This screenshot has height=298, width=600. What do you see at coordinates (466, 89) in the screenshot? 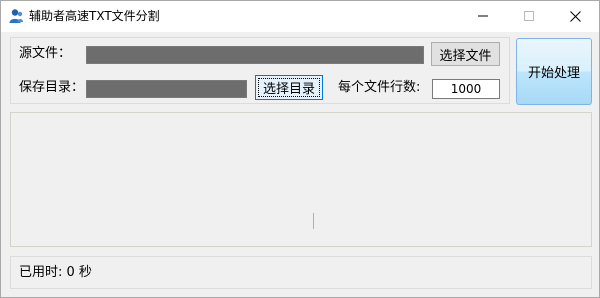
I see `lines-per-file-input` at bounding box center [466, 89].